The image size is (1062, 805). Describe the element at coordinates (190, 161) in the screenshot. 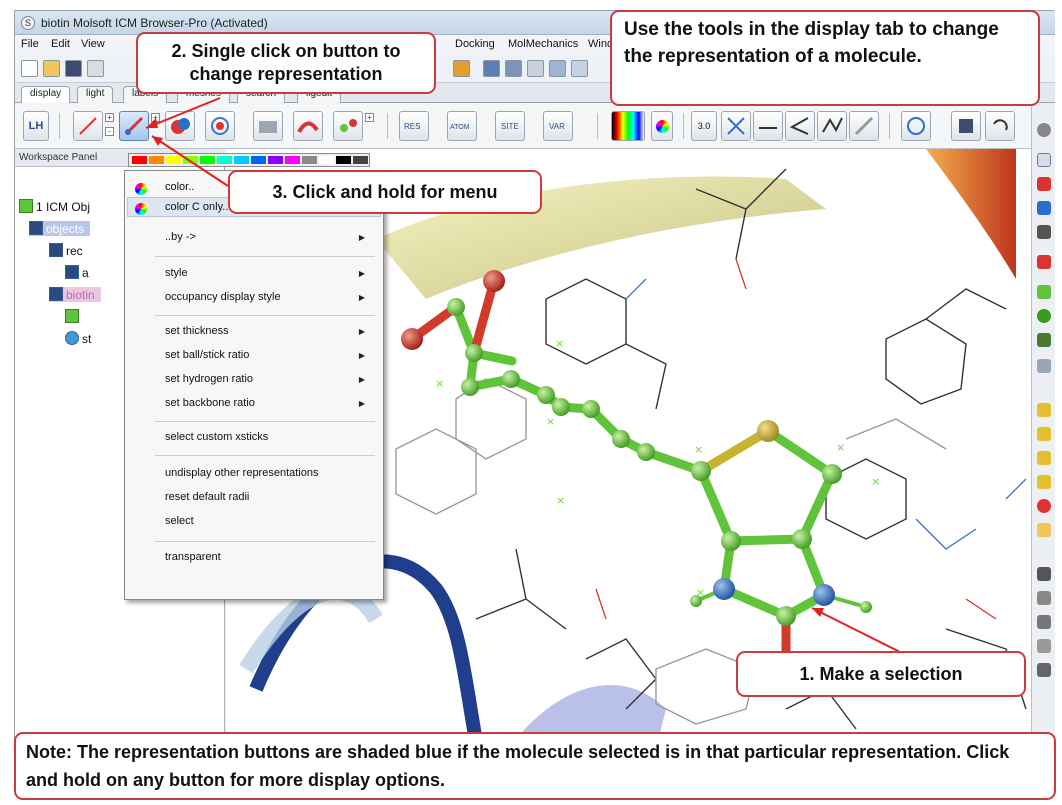

I see `arrow-step3` at that location.